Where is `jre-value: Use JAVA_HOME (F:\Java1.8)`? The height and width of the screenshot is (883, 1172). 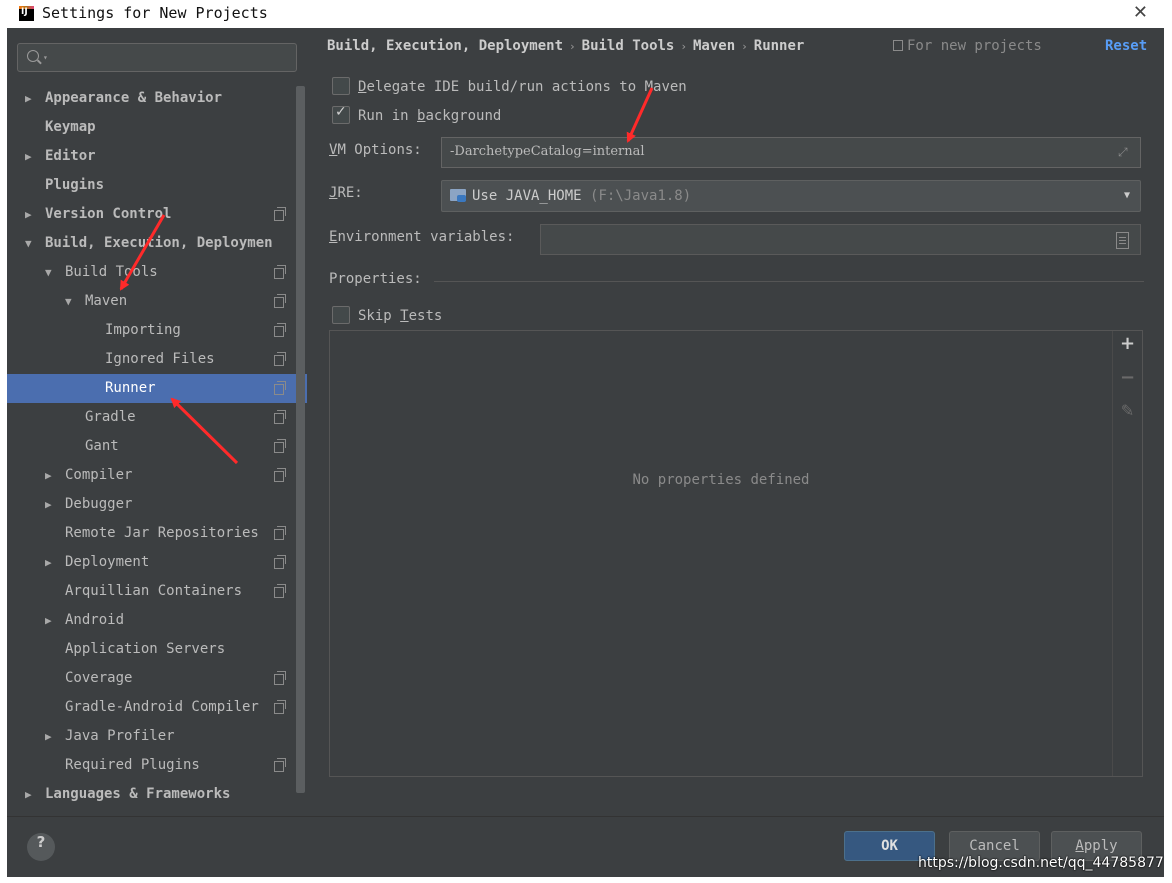
jre-value: Use JAVA_HOME (F:\Java1.8) is located at coordinates (582, 196).